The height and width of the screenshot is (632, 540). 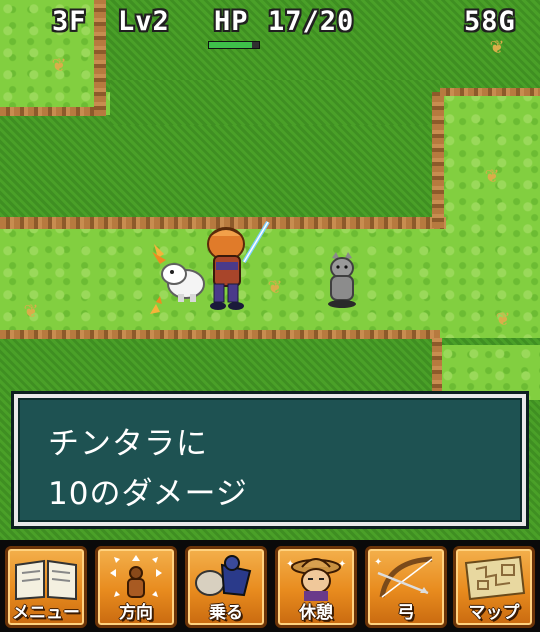 What do you see at coordinates (316, 613) in the screenshot?
I see `rest-button-label: 休憩` at bounding box center [316, 613].